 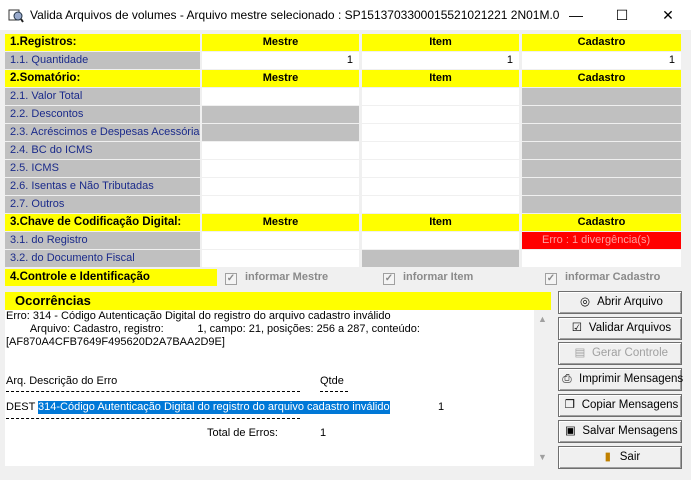 I want to click on copy-icon: ❐, so click(x=569, y=405).